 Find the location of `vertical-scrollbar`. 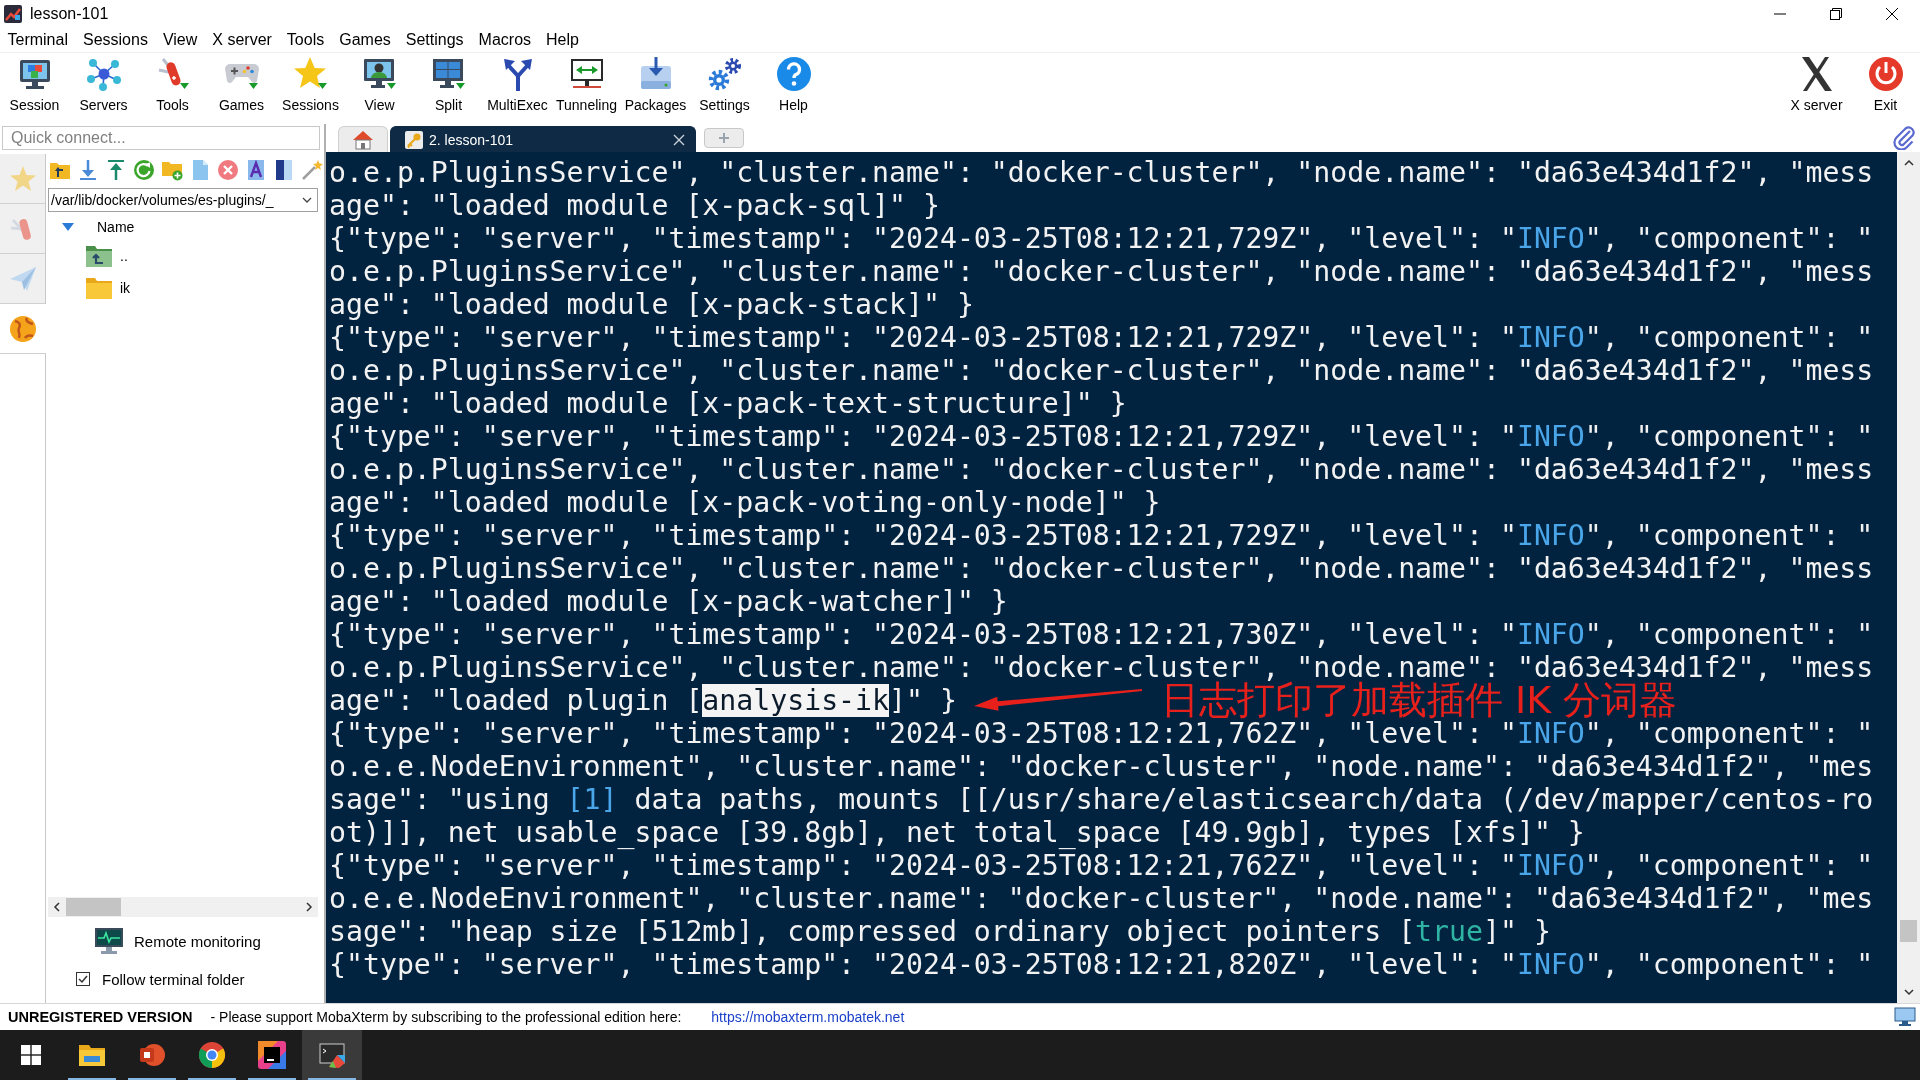

vertical-scrollbar is located at coordinates (1908, 577).